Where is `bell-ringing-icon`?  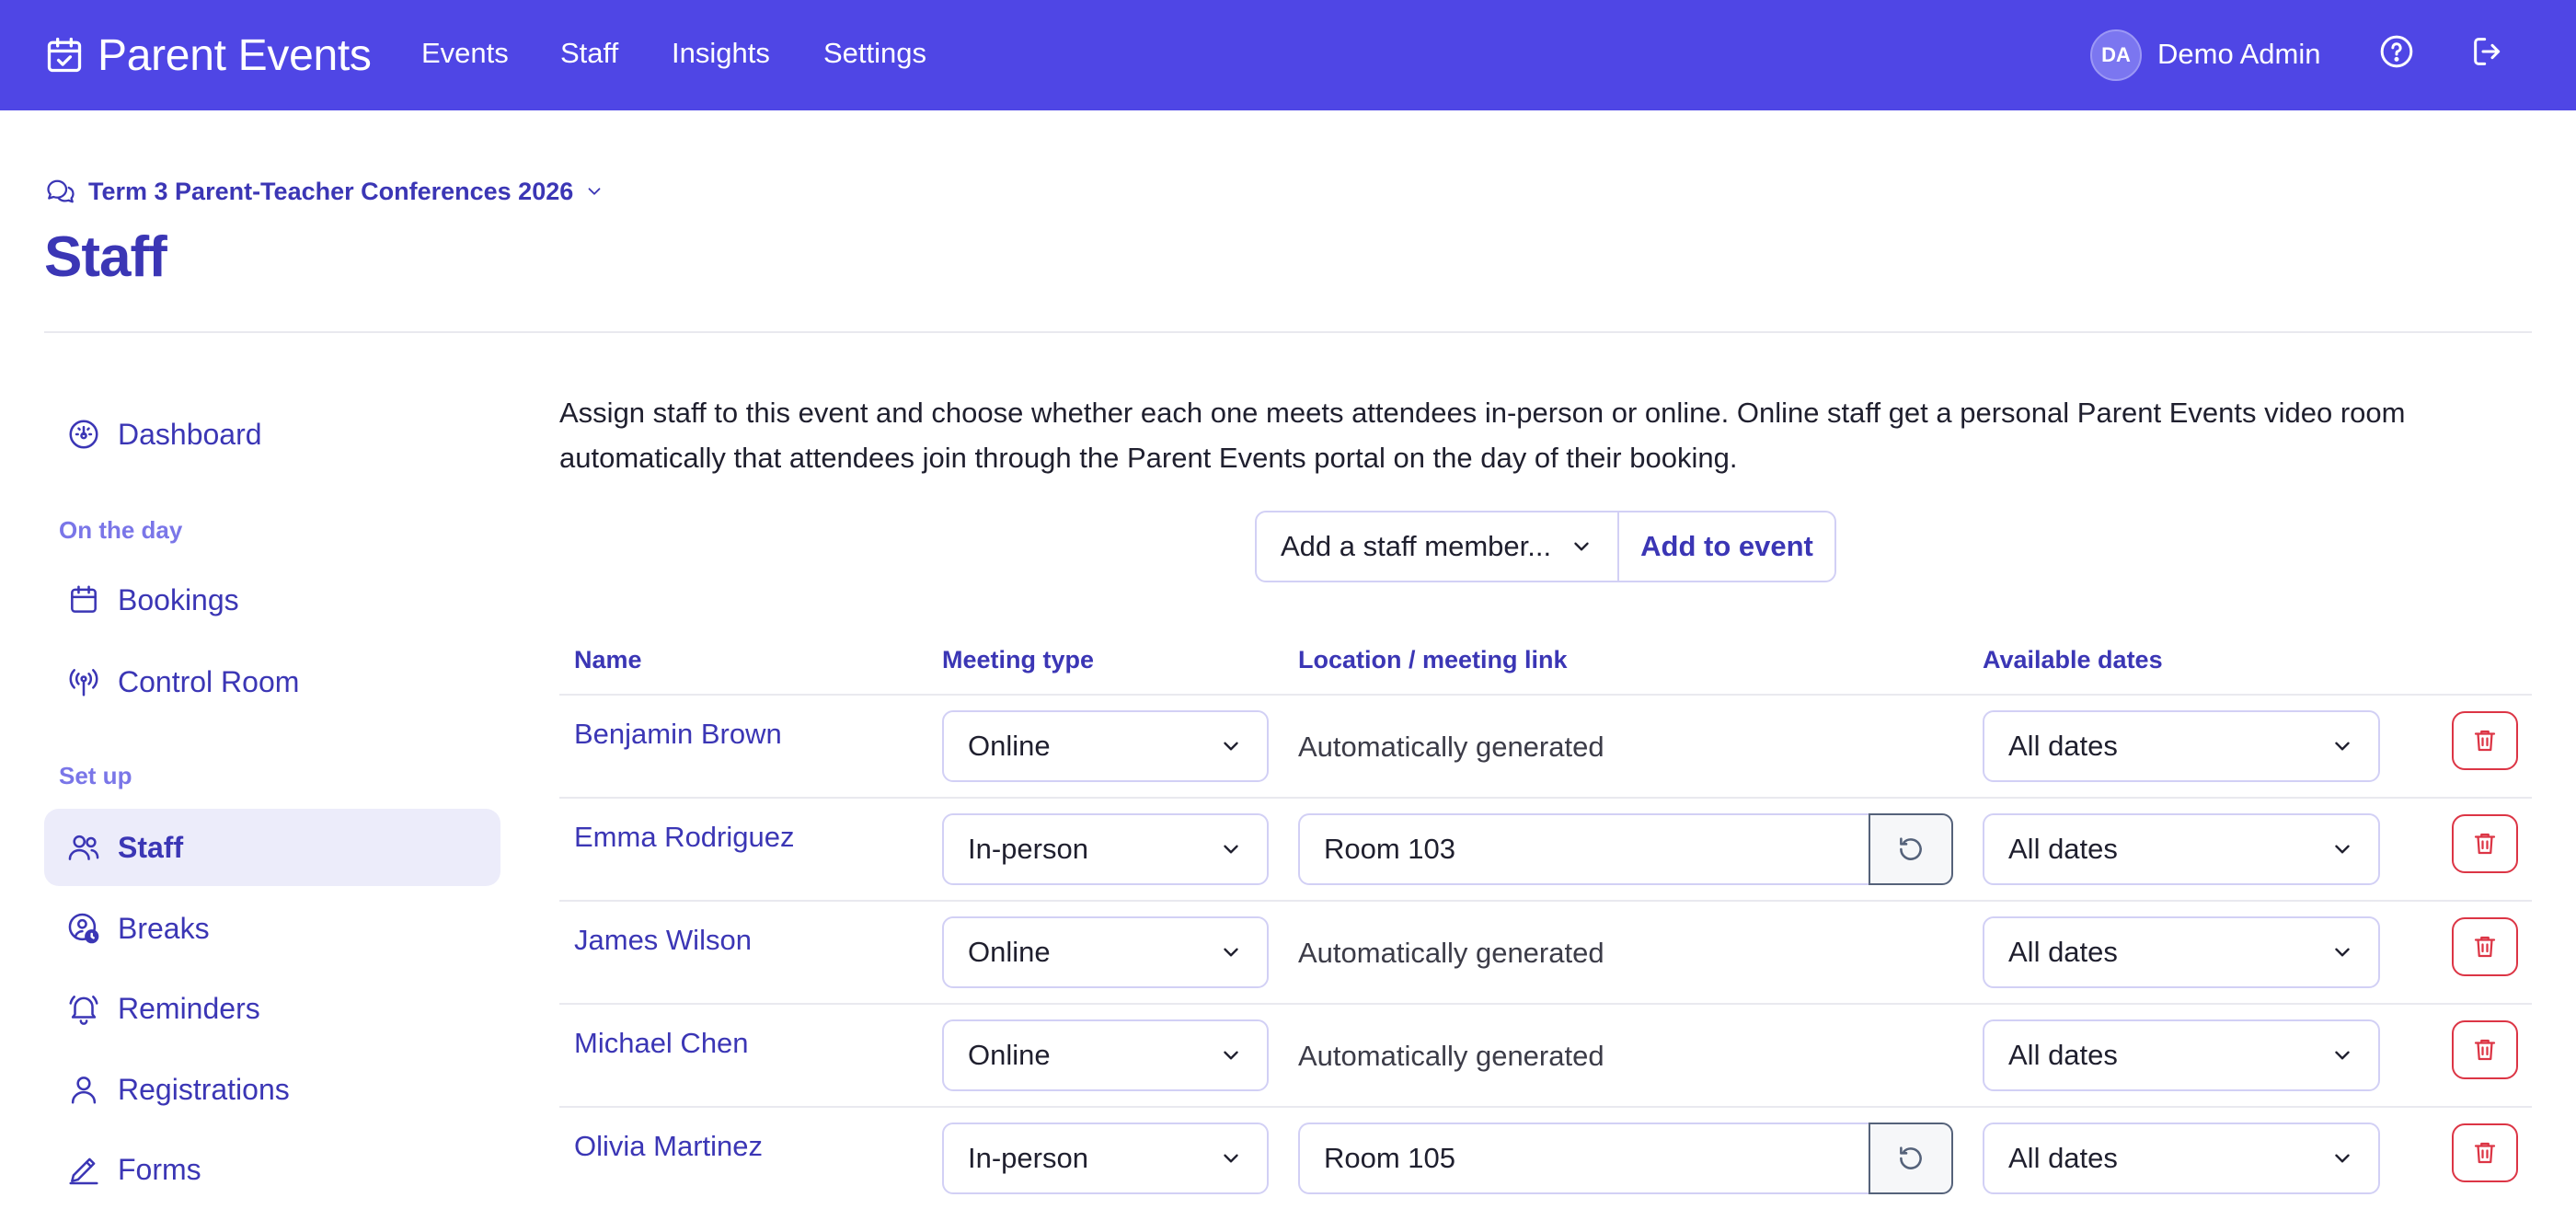
bell-ringing-icon is located at coordinates (83, 1010).